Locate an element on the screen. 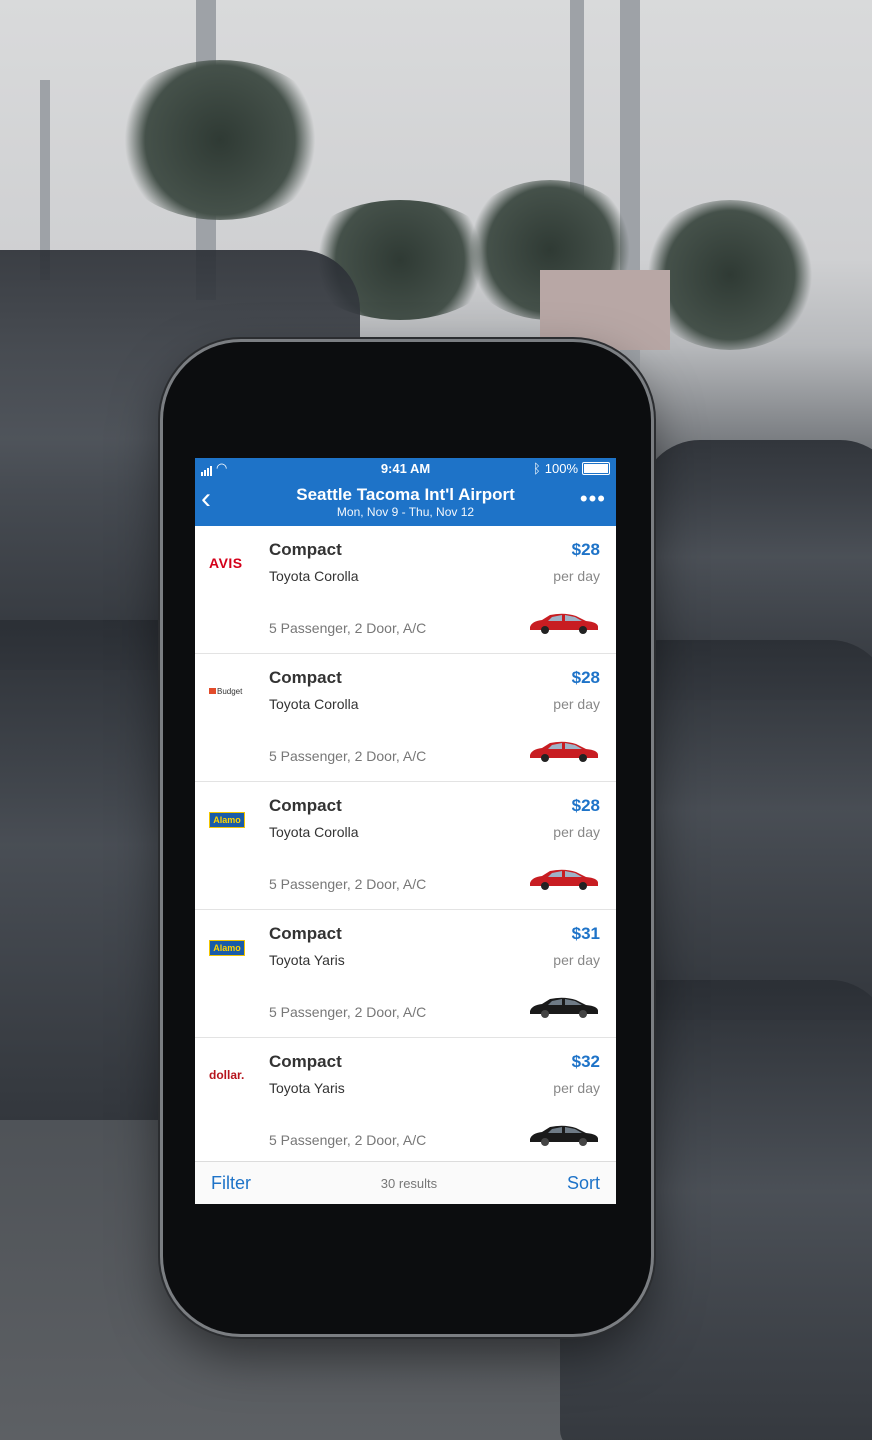  page-title: Seattle Tacoma Int'l Airport is located at coordinates (405, 494).